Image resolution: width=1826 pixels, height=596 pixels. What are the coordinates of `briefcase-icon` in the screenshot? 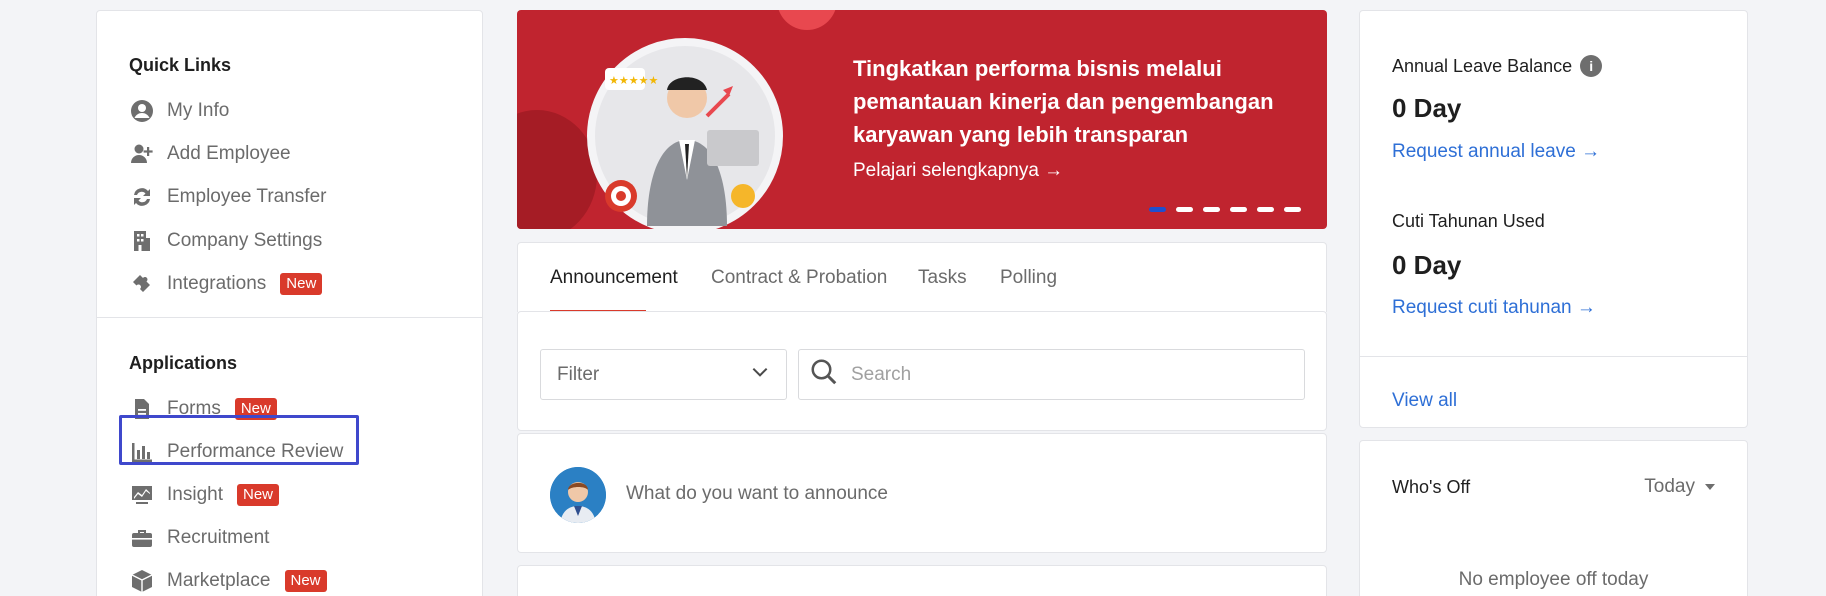 It's located at (142, 538).